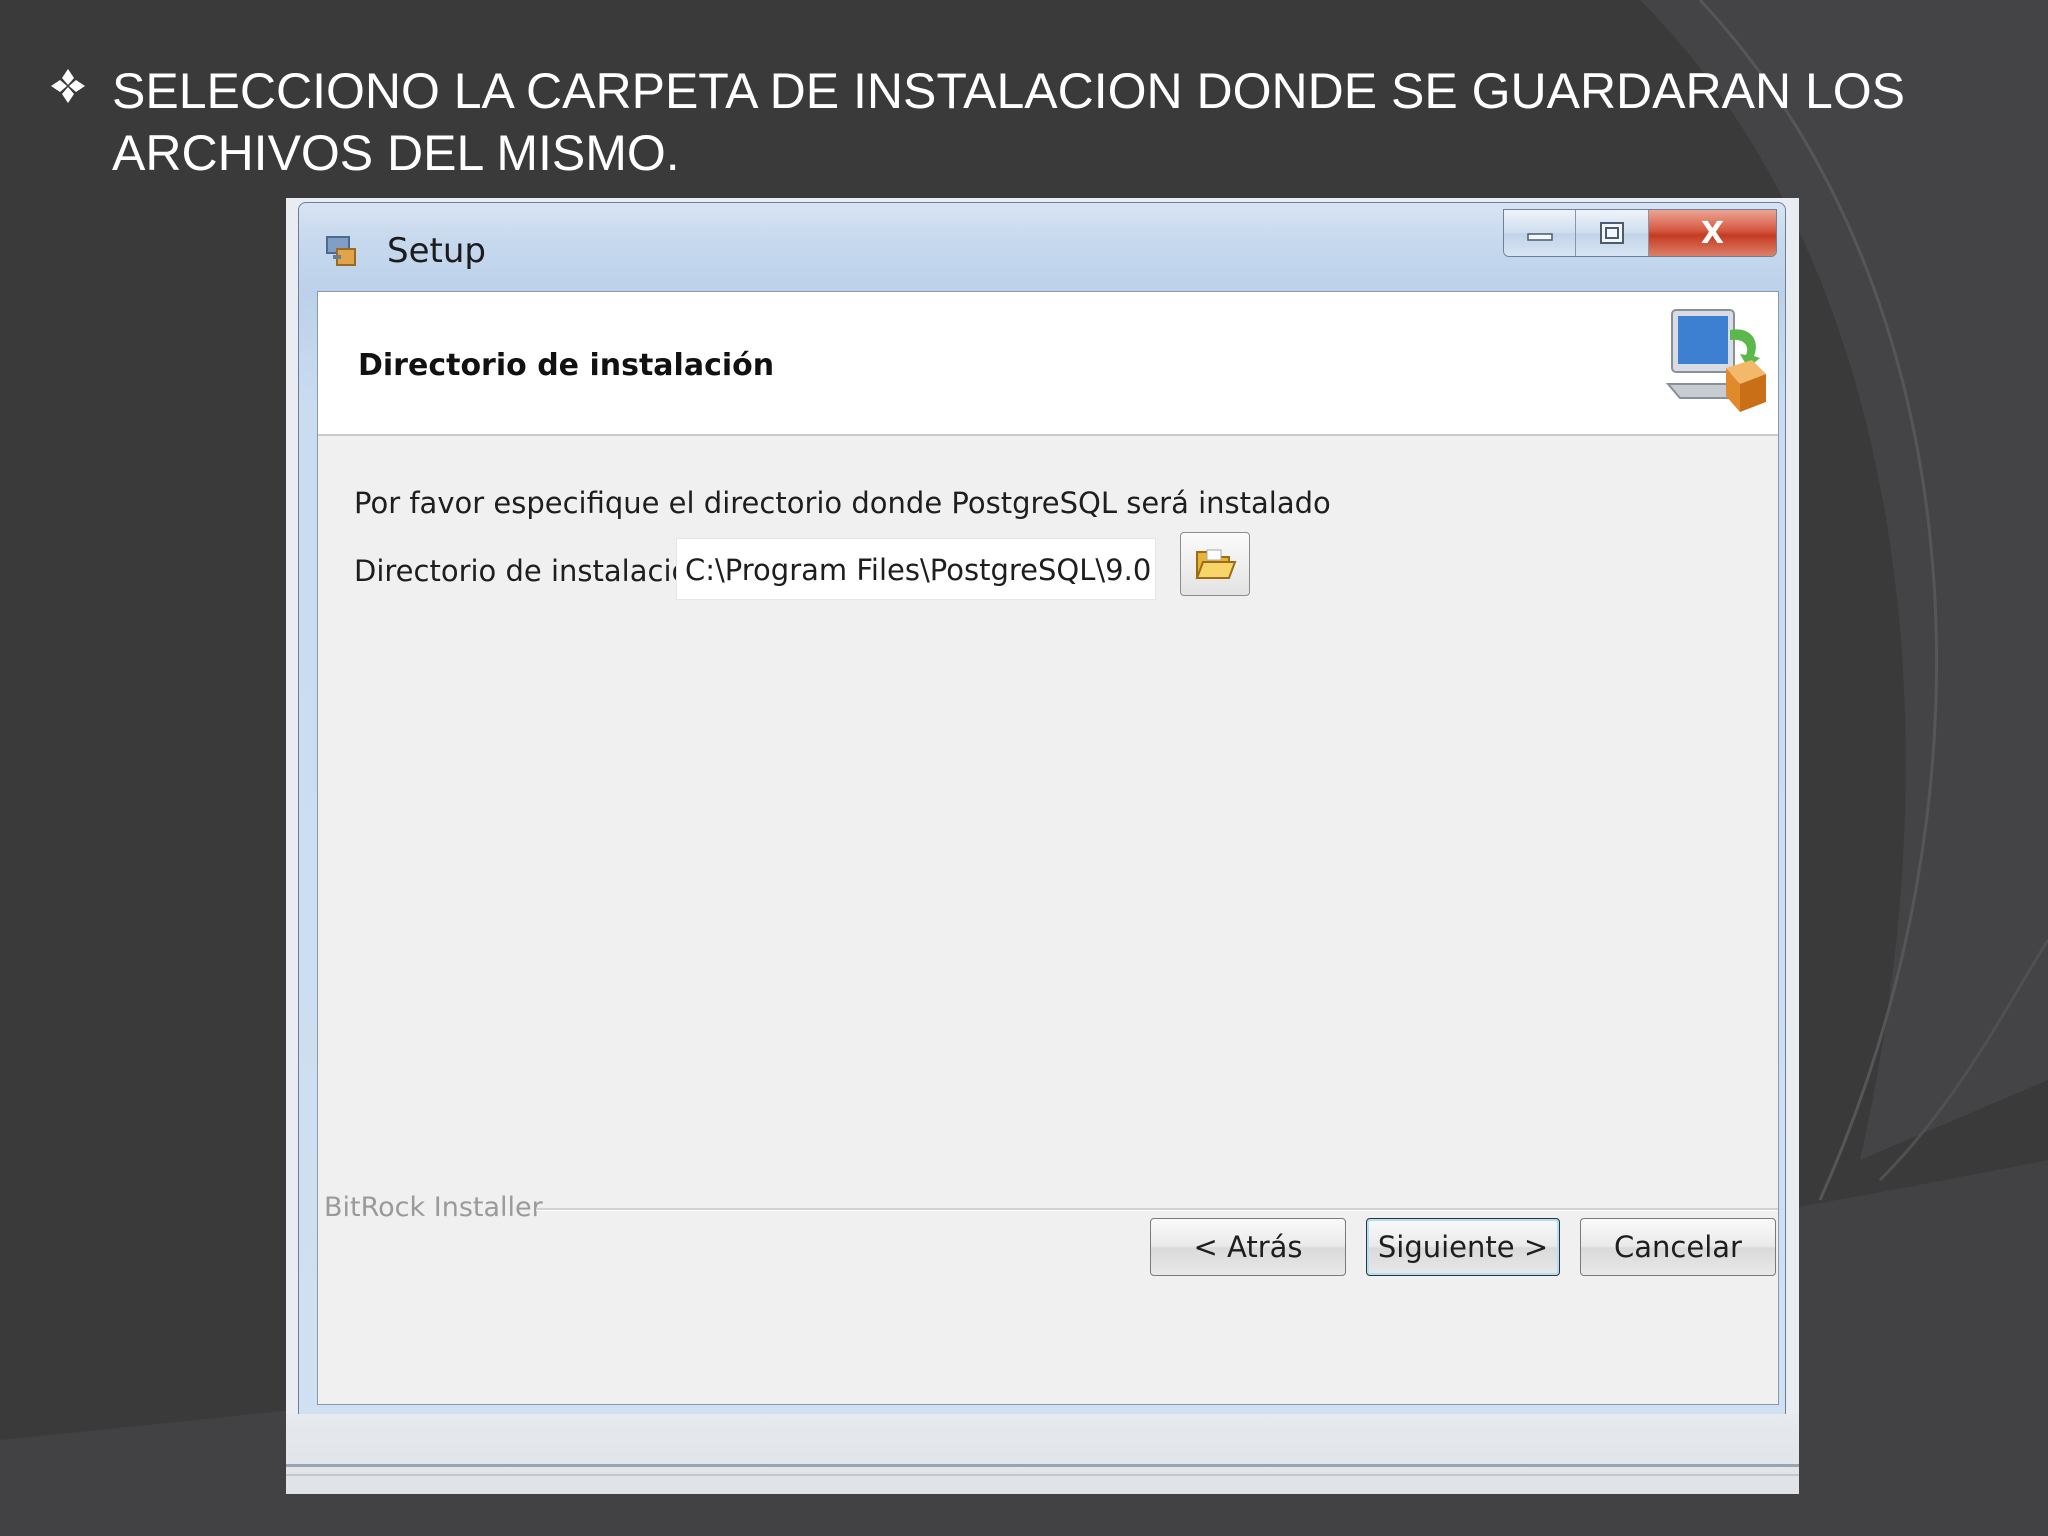 The width and height of the screenshot is (2048, 1536). What do you see at coordinates (436, 251) in the screenshot?
I see `window-title: Setup` at bounding box center [436, 251].